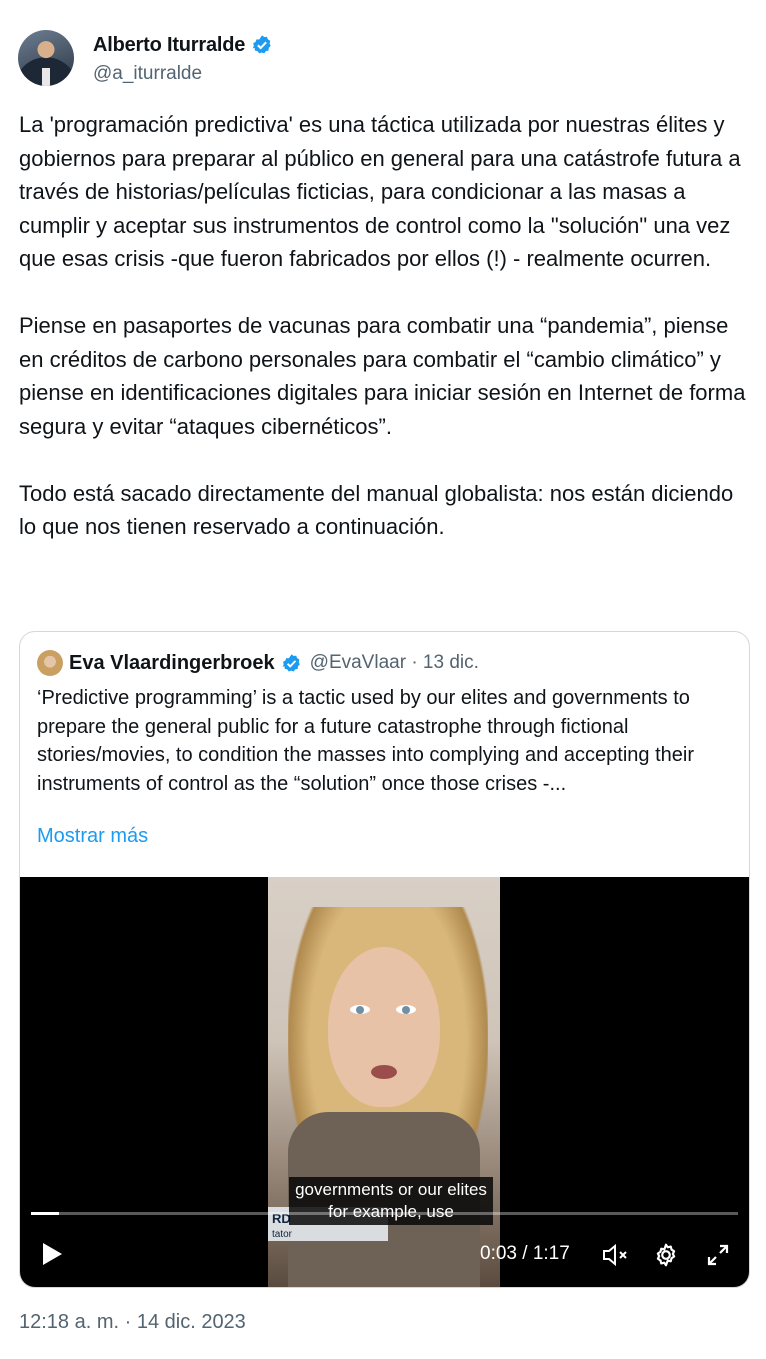  Describe the element at coordinates (384, 1213) in the screenshot. I see `video-progress-bar` at that location.